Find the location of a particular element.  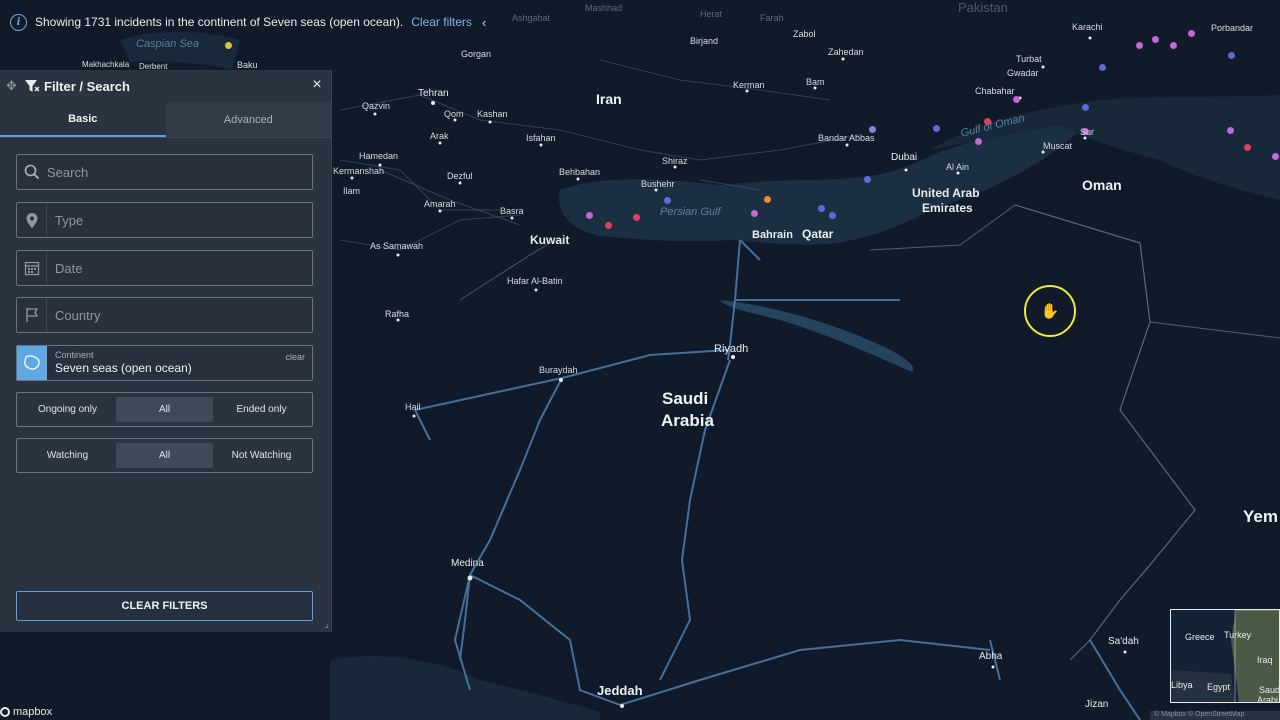

map-label-city: Kashan is located at coordinates (492, 114).